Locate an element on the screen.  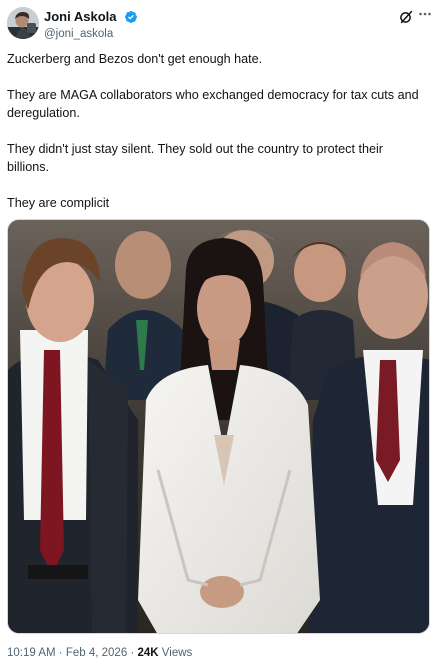
tweet-date: Feb 4, 2026 is located at coordinates (96, 653).